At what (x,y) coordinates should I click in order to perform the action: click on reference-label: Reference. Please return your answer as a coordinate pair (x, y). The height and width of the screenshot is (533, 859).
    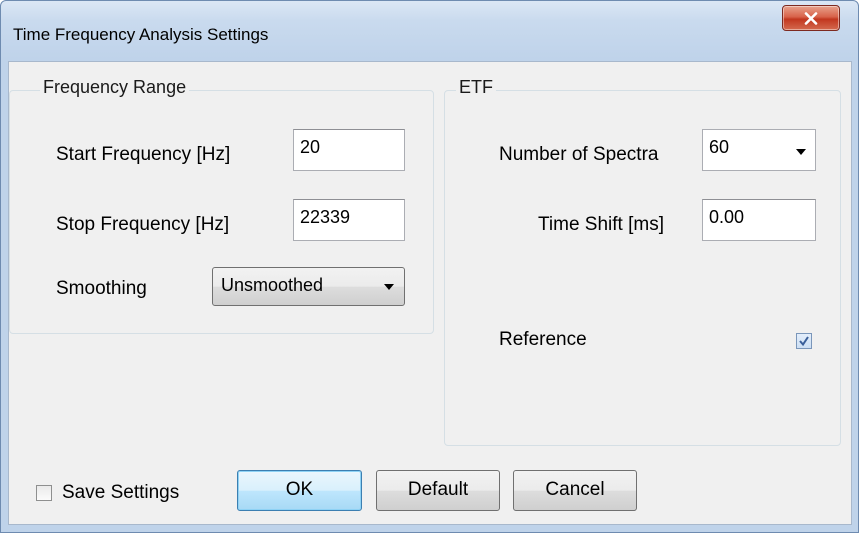
    Looking at the image, I should click on (543, 339).